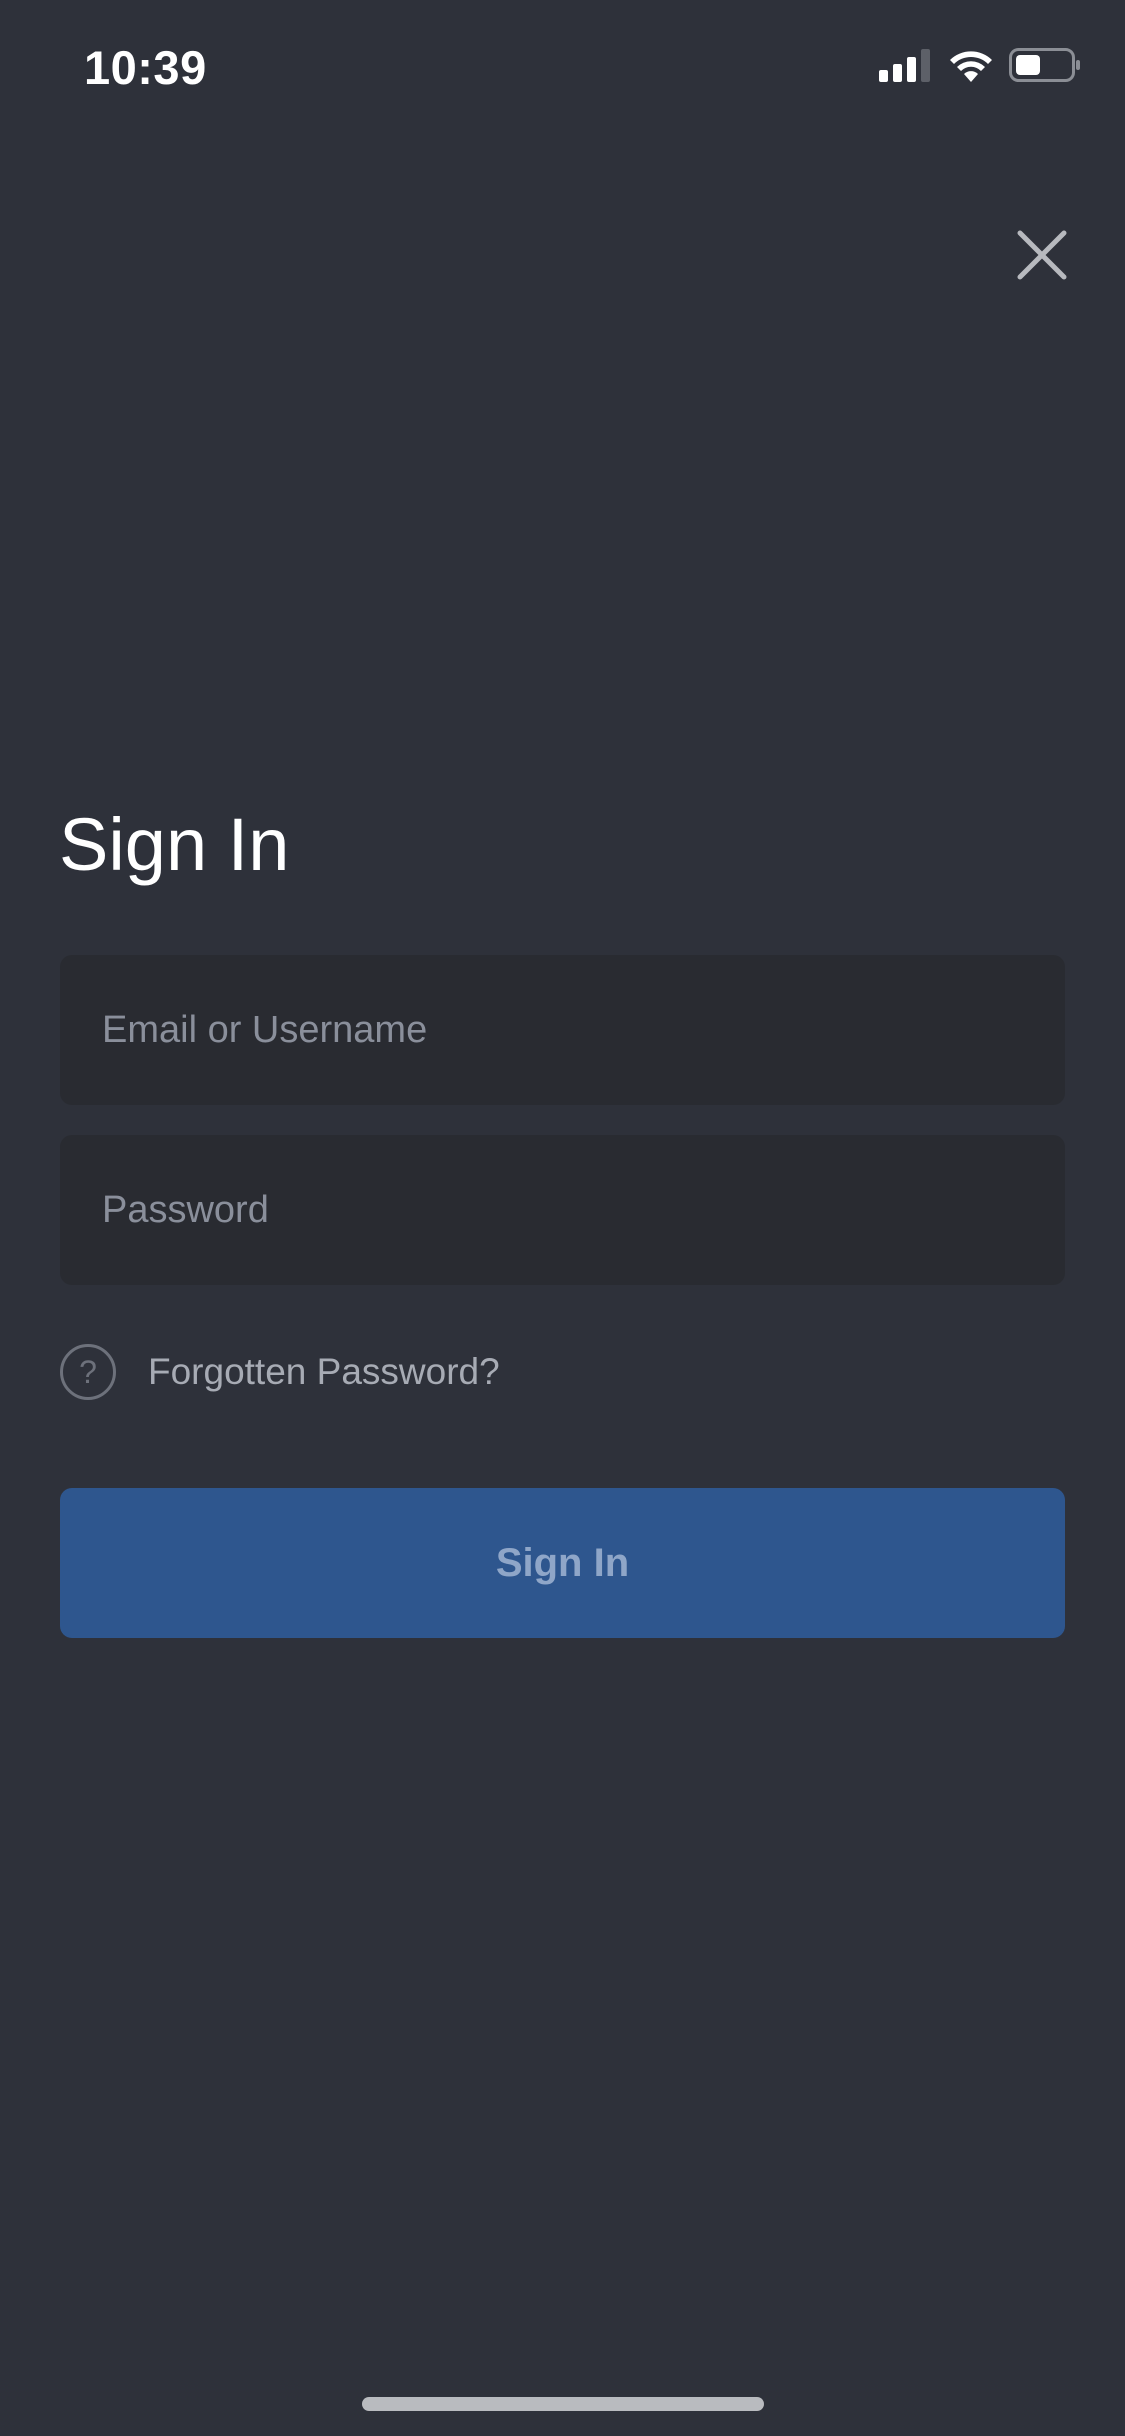 The width and height of the screenshot is (1125, 2436). Describe the element at coordinates (324, 1371) in the screenshot. I see `forgot-password-label: Forgotten Password?` at that location.